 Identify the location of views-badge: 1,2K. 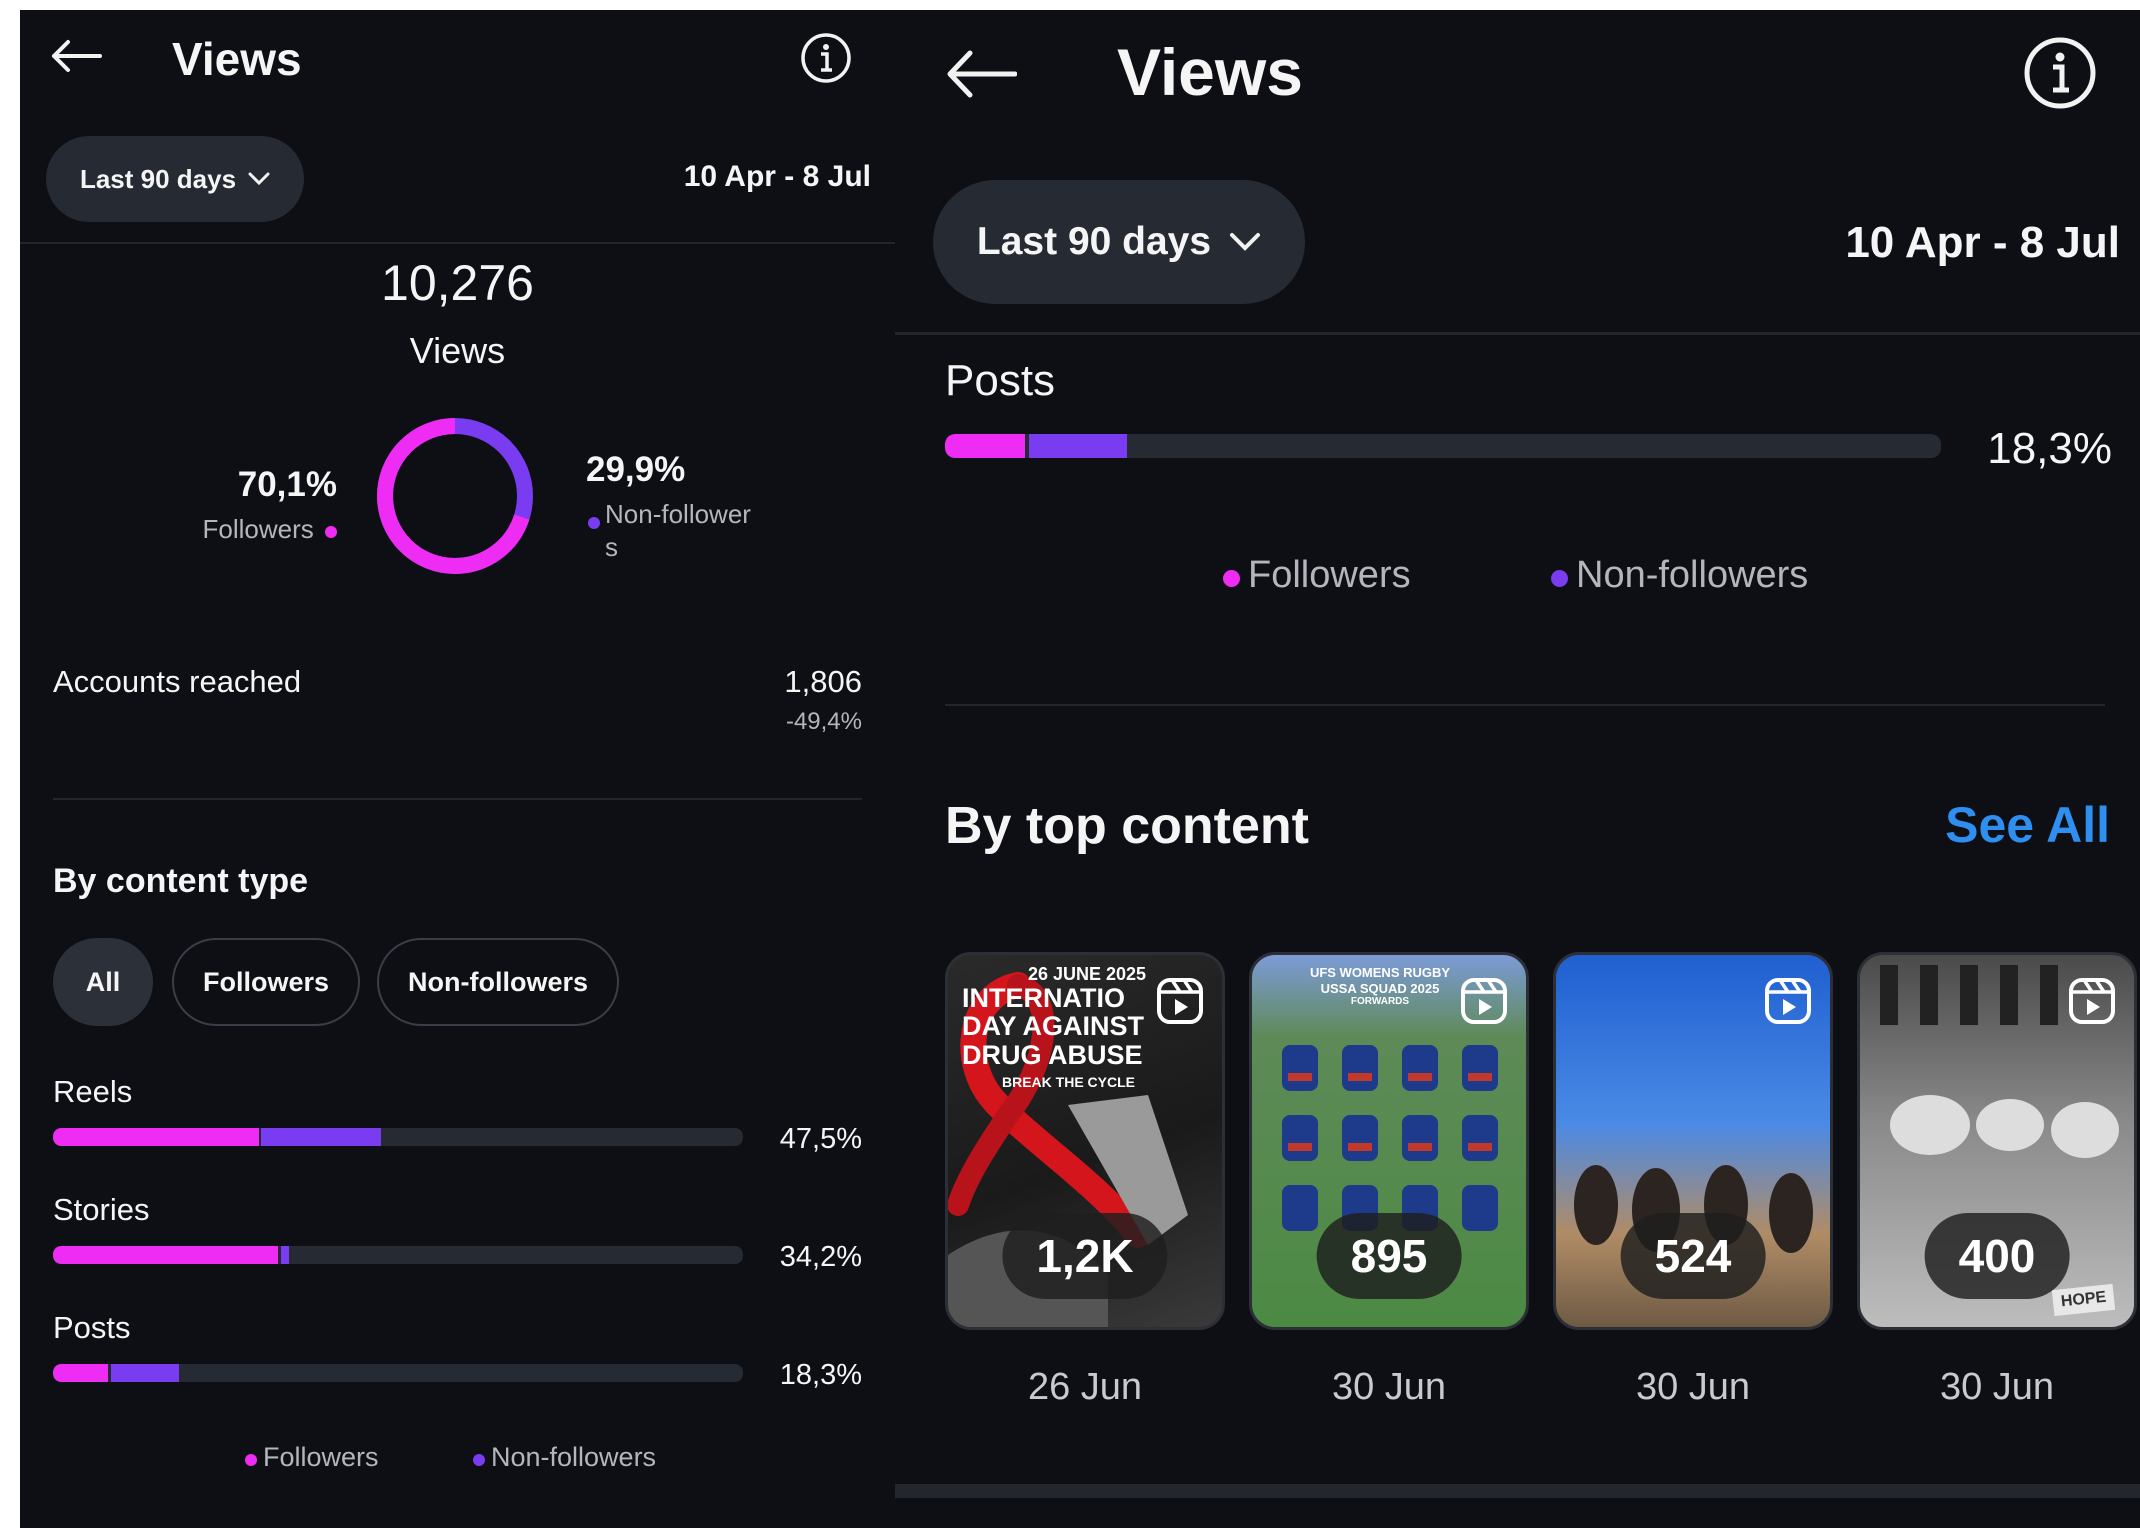
(1085, 1256).